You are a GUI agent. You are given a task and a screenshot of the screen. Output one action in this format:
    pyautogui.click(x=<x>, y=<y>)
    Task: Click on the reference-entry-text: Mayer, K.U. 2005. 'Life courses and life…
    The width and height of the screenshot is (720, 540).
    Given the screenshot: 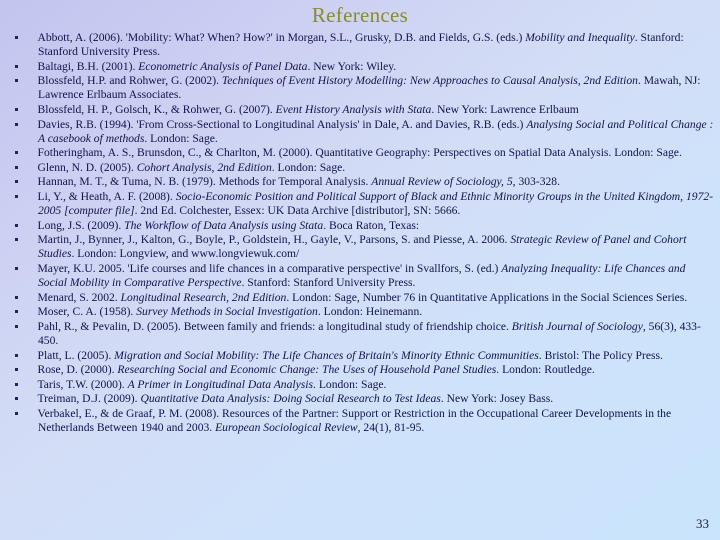 What is the action you would take?
    pyautogui.click(x=361, y=276)
    